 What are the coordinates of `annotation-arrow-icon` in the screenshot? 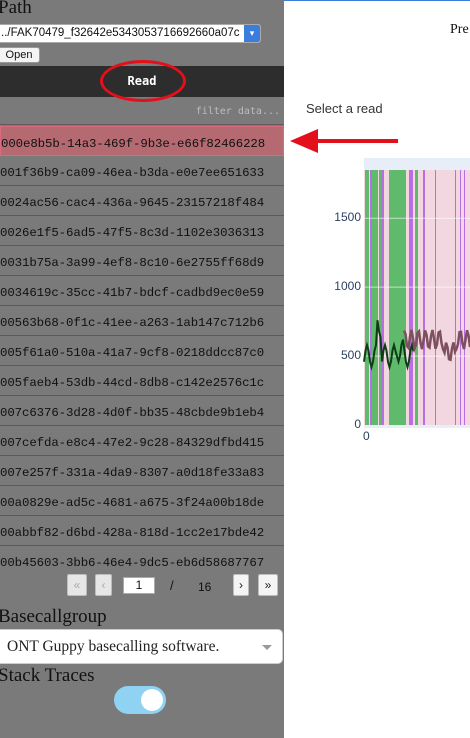 It's located at (344, 141).